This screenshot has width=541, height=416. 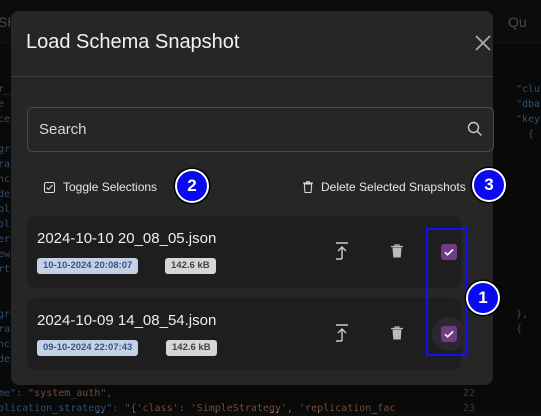 What do you see at coordinates (49, 187) in the screenshot?
I see `checkbox-icon` at bounding box center [49, 187].